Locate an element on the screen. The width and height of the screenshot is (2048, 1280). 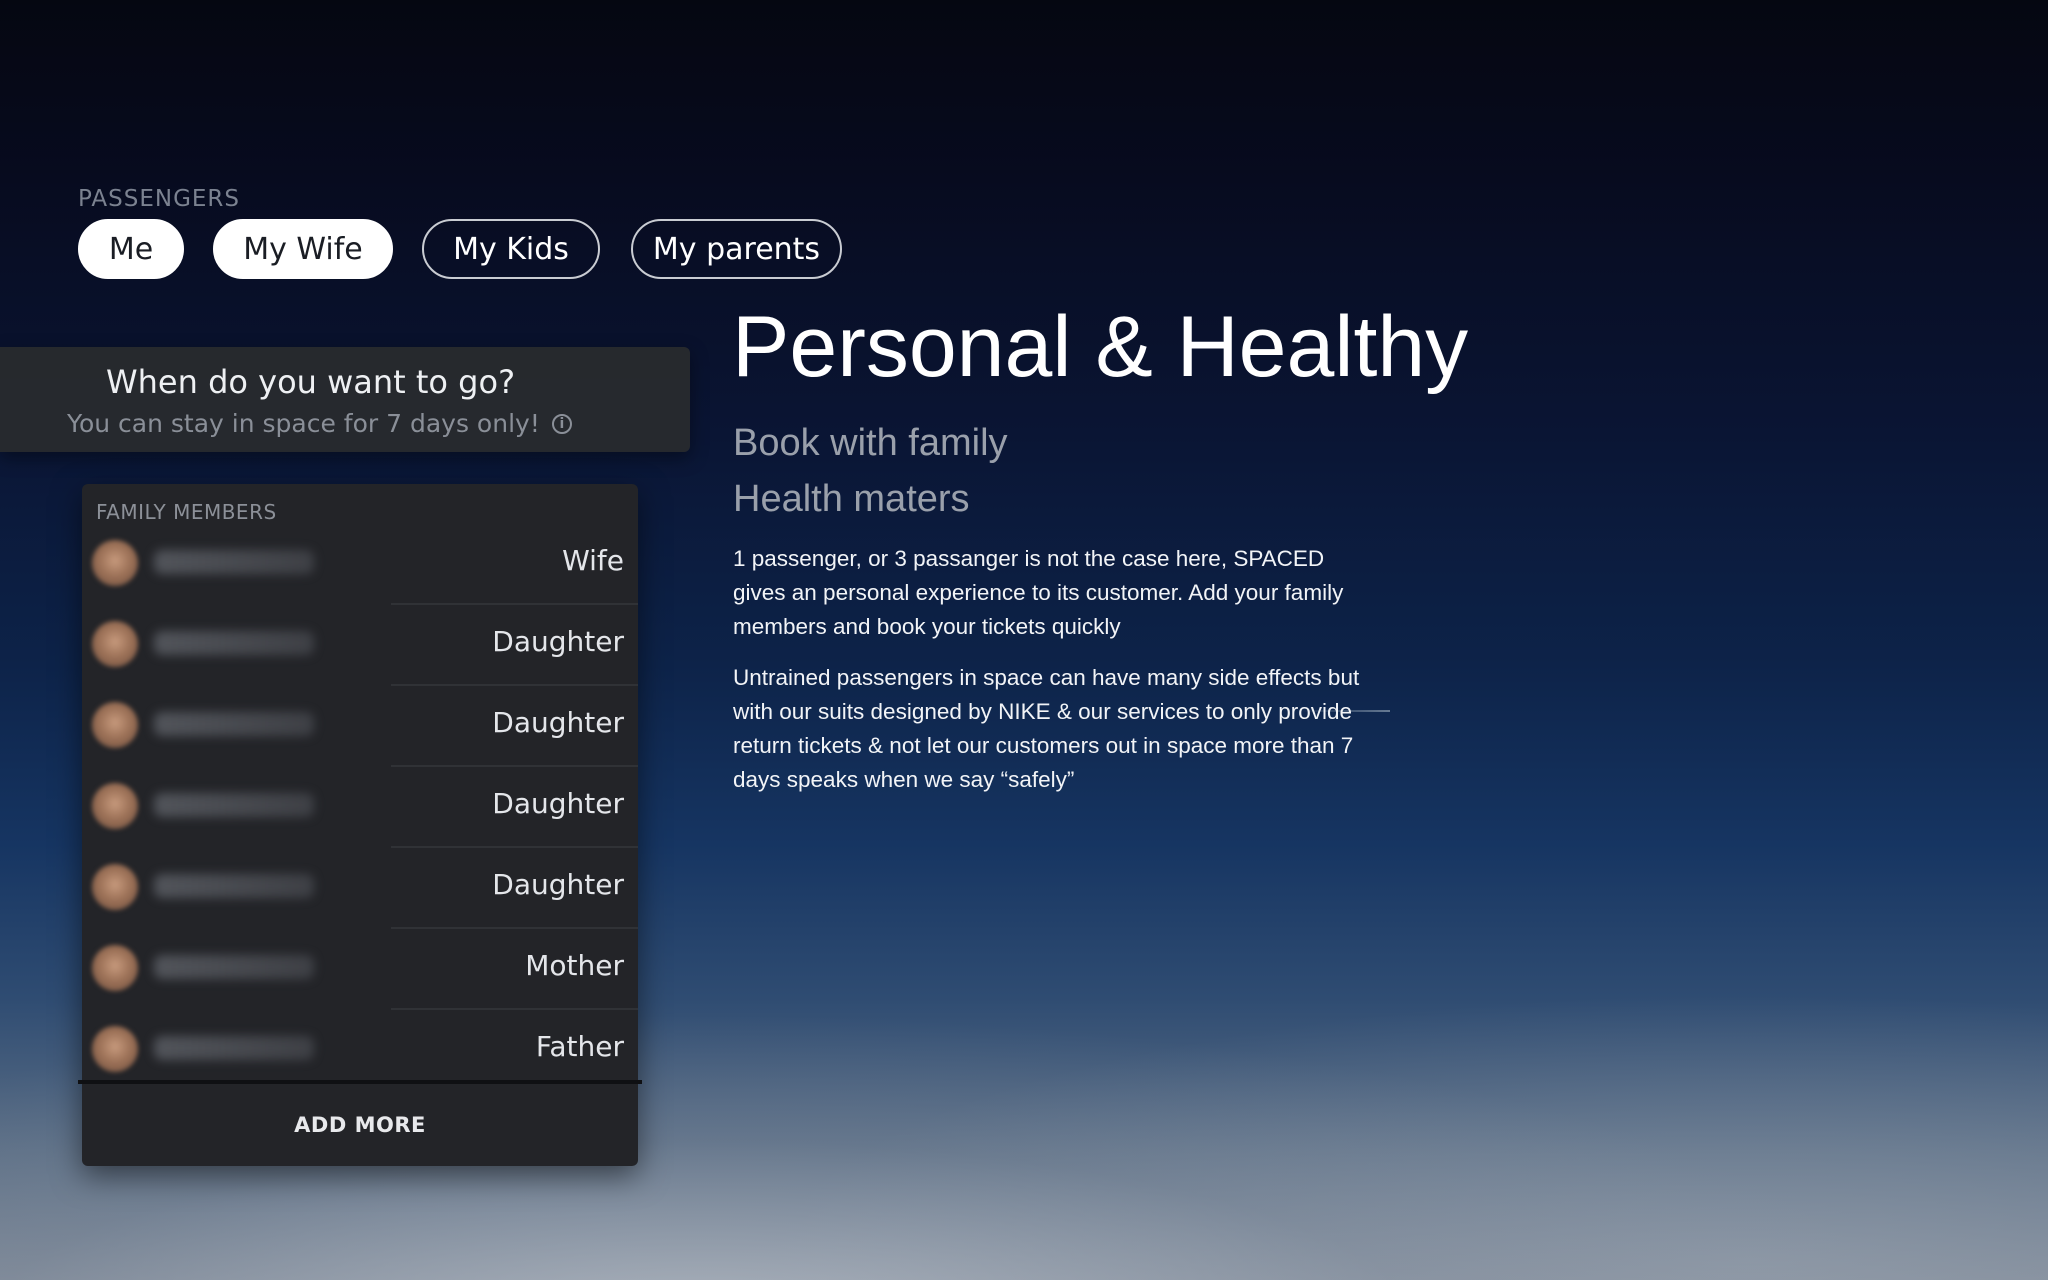
info-icon: i is located at coordinates (561, 423).